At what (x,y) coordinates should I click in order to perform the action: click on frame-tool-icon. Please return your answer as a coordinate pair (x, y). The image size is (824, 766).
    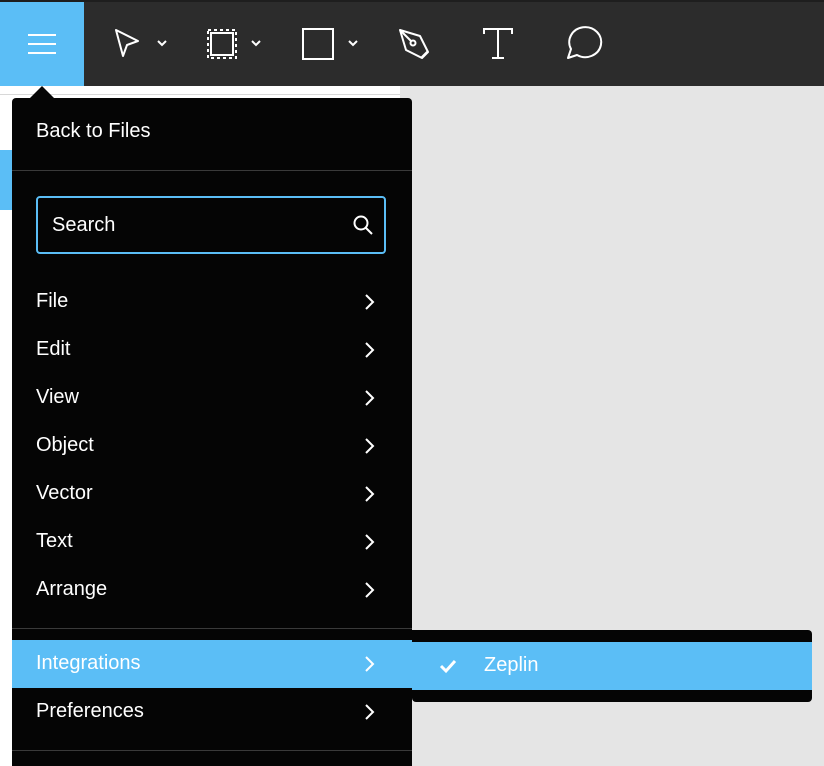
    Looking at the image, I should click on (234, 44).